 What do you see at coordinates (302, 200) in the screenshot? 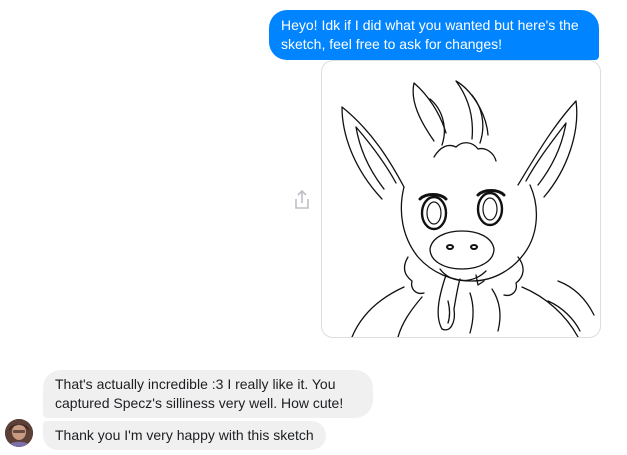
I see `share-icon` at bounding box center [302, 200].